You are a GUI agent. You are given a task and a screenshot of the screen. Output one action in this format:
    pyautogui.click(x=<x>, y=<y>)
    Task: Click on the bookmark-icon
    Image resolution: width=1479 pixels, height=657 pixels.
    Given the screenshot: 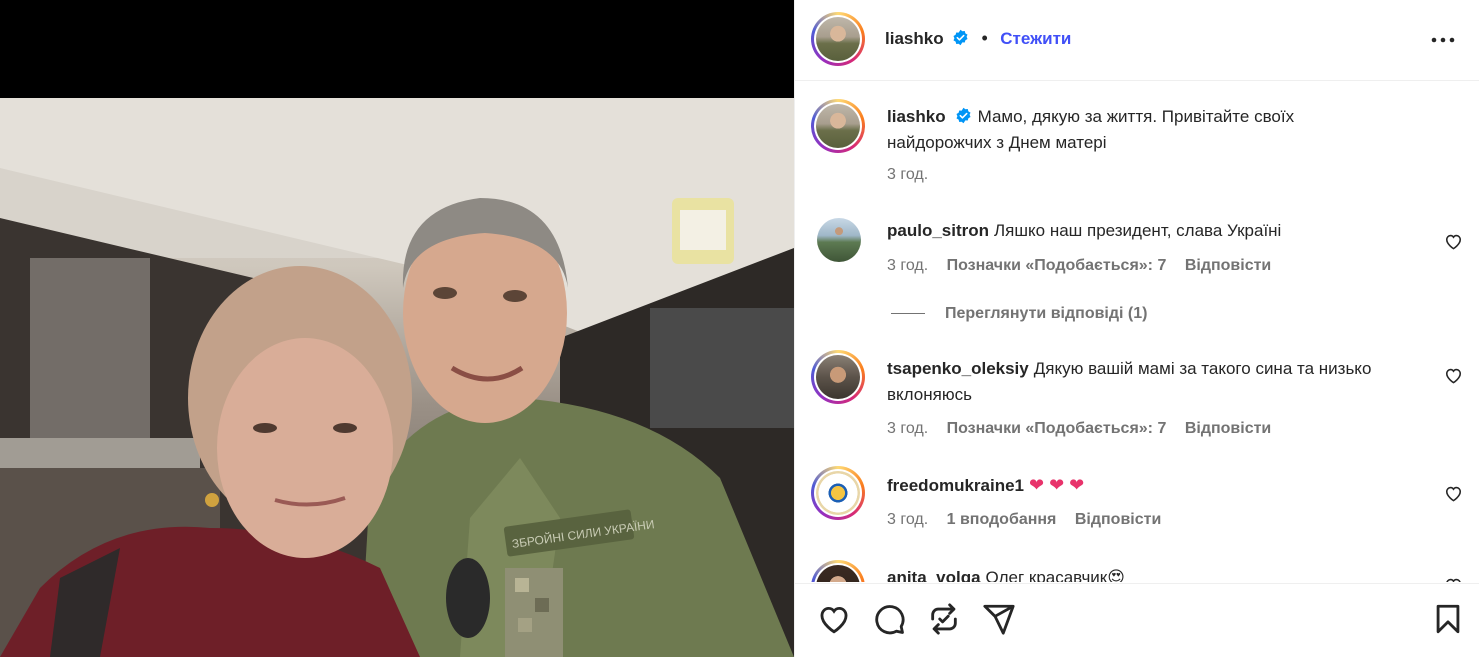 What is the action you would take?
    pyautogui.click(x=1448, y=619)
    